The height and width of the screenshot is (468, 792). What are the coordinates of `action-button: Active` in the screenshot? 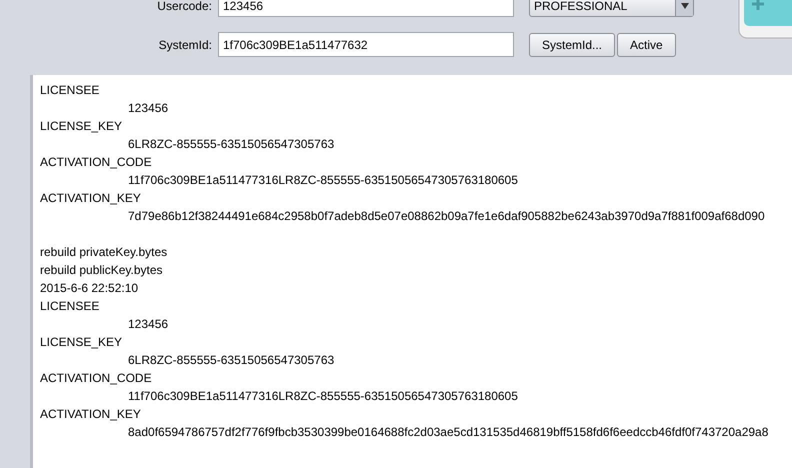 It's located at (646, 44).